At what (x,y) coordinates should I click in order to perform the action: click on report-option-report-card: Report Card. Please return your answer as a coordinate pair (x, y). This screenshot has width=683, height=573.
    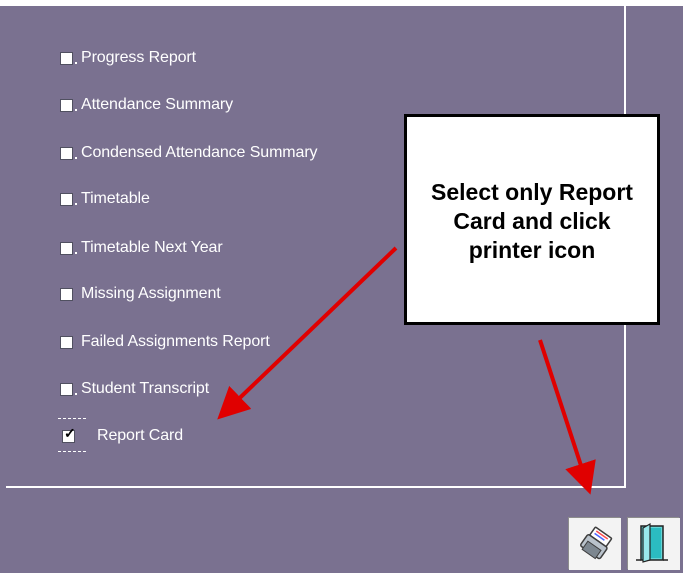
    Looking at the image, I should click on (140, 436).